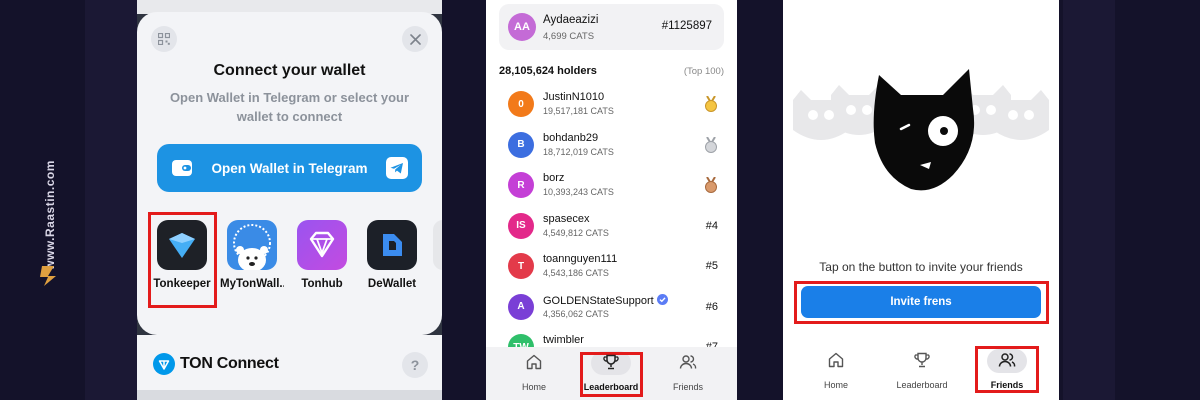 This screenshot has width=1200, height=400. Describe the element at coordinates (611, 27) in the screenshot. I see `my-rank-card: AA Aydaeazizi 4,699 CATS #1125897` at that location.